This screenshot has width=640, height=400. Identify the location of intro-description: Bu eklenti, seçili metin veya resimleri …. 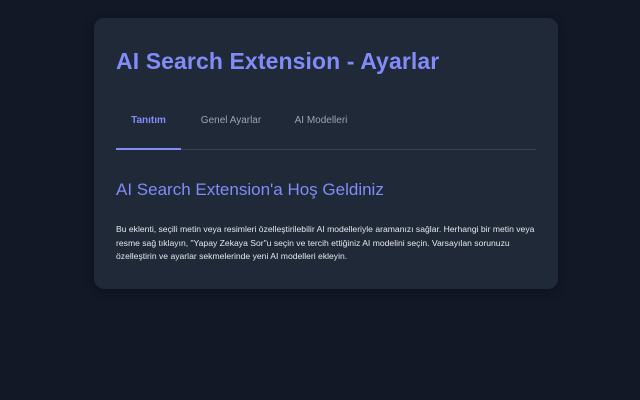
(325, 242).